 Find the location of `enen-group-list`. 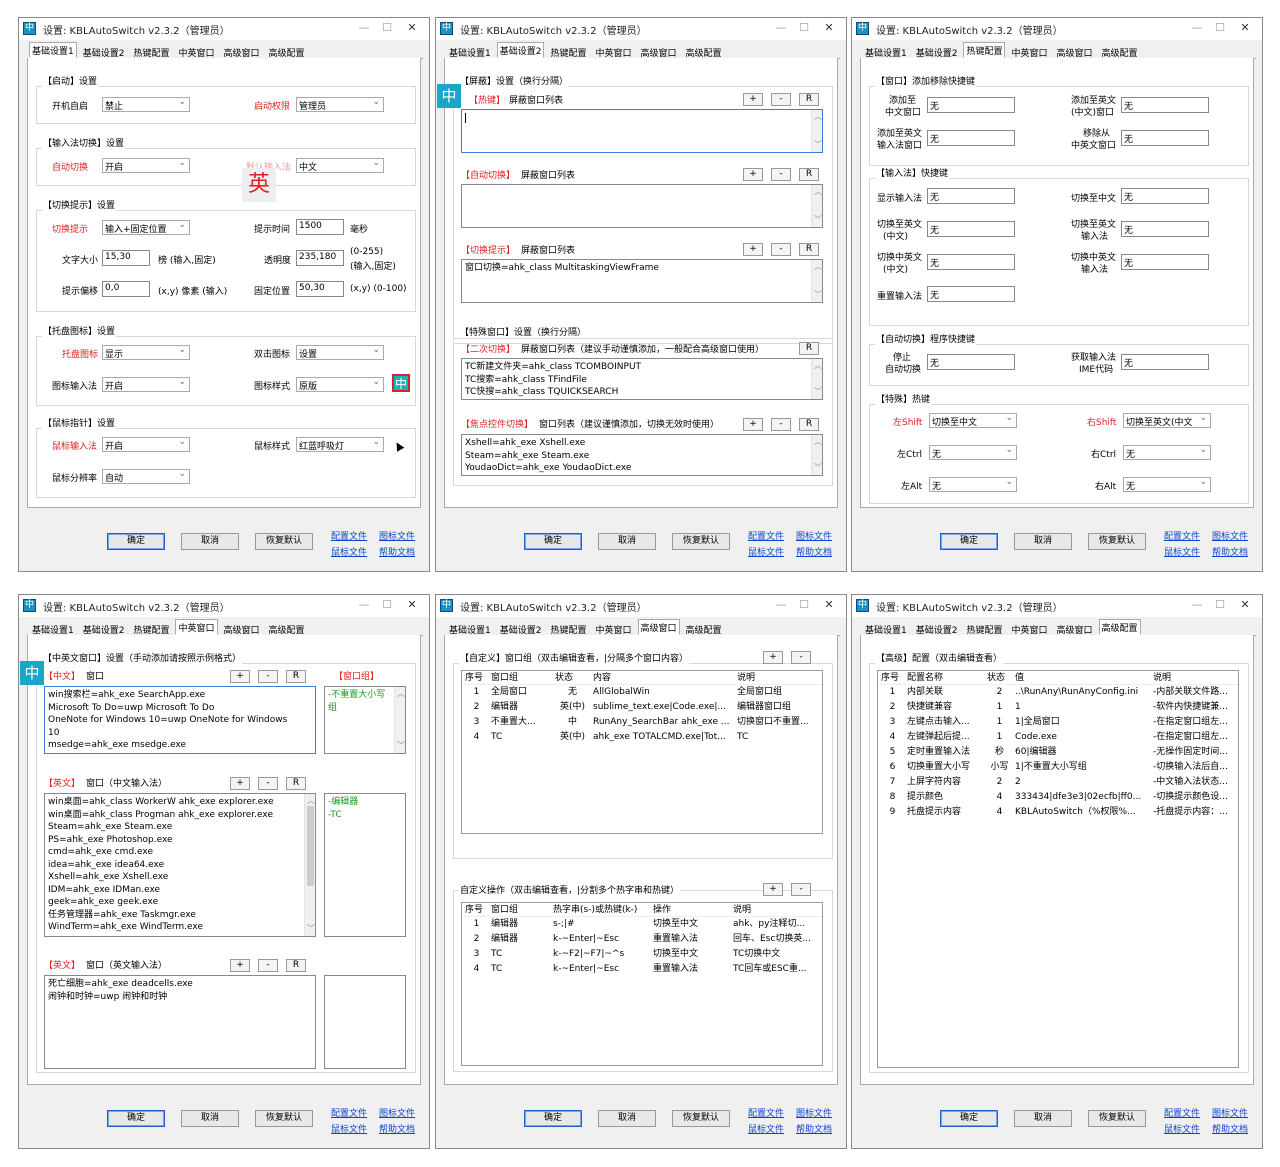

enen-group-list is located at coordinates (365, 1022).